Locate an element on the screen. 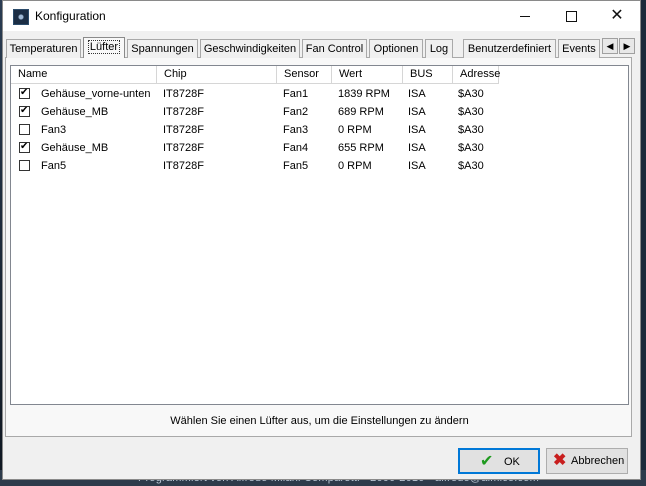  arrow-left-icon: ◀ is located at coordinates (610, 46).